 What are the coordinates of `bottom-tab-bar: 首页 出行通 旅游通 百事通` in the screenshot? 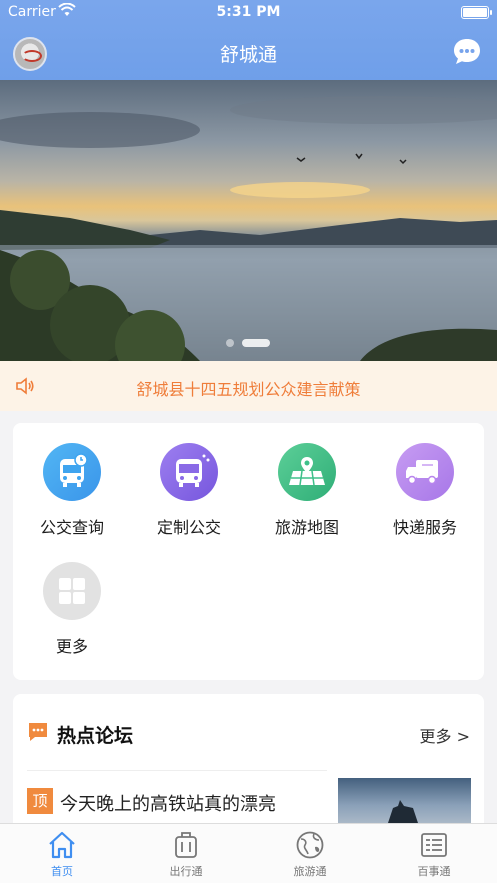 It's located at (248, 853).